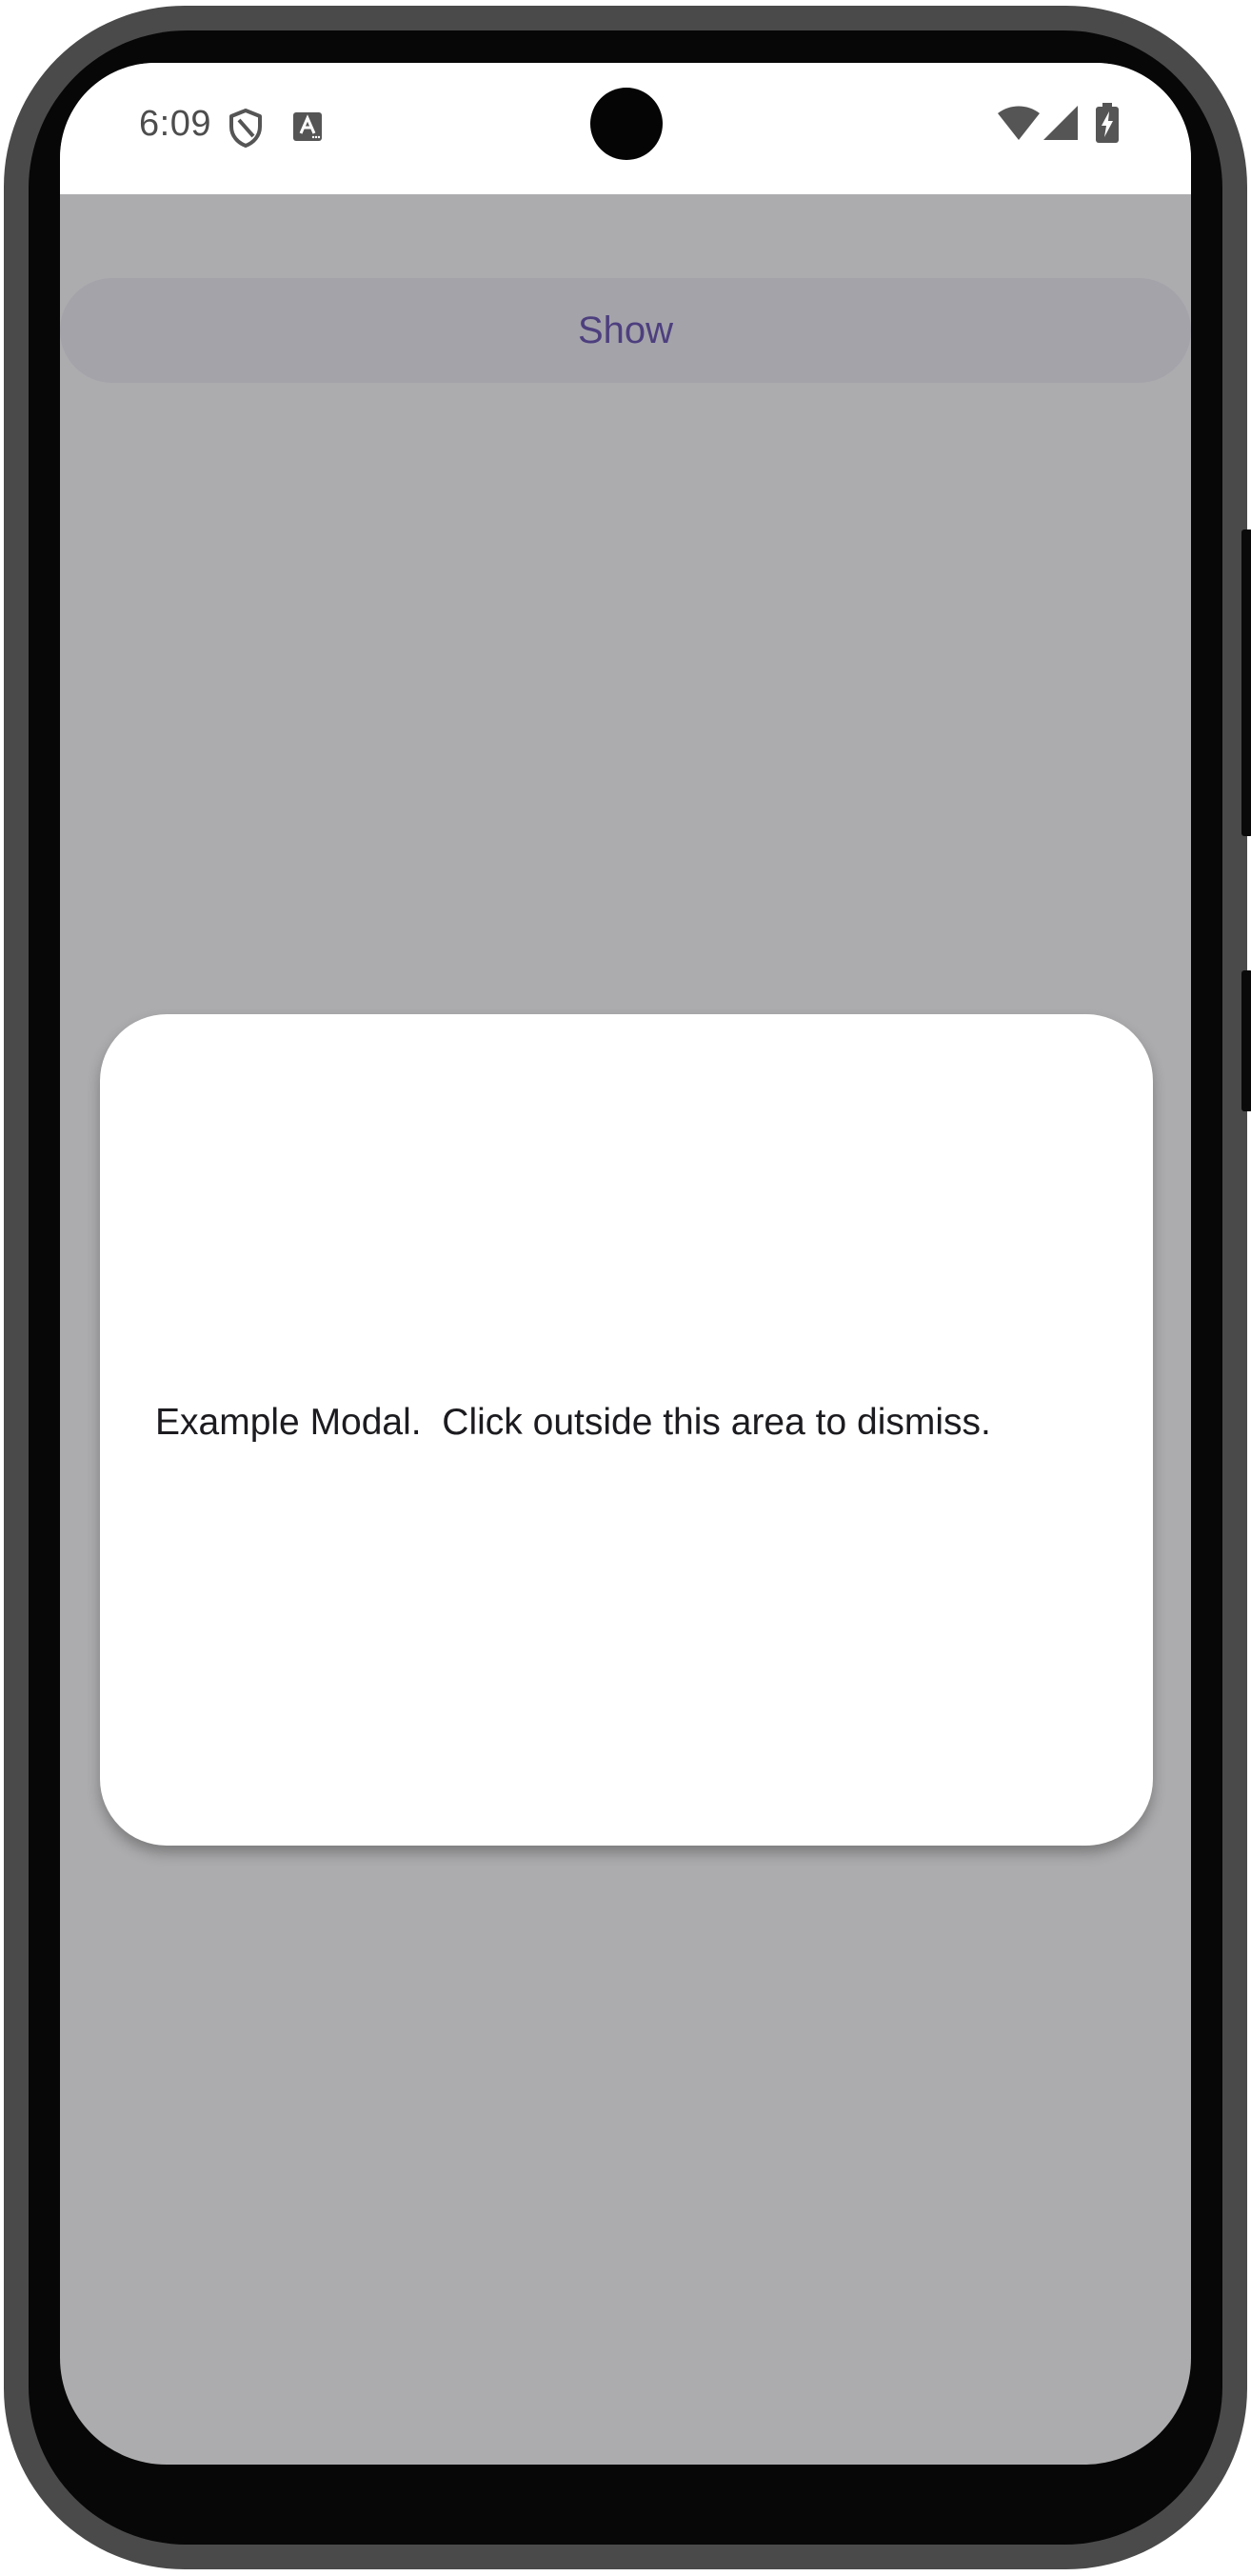  What do you see at coordinates (1107, 123) in the screenshot?
I see `battery-charging-icon` at bounding box center [1107, 123].